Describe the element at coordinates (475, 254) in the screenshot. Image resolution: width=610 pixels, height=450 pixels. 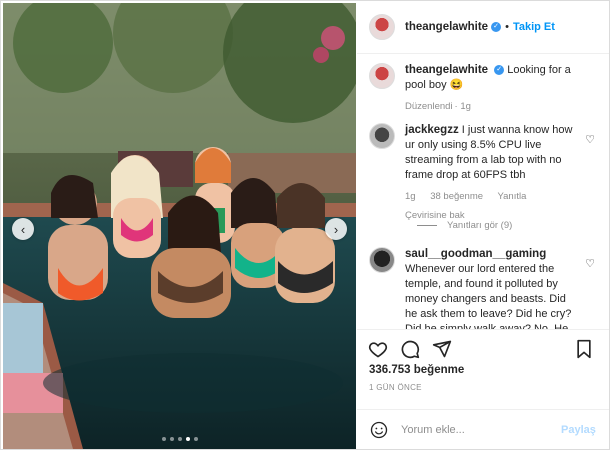
I see `commenter-username: saul__goodman__gaming` at that location.